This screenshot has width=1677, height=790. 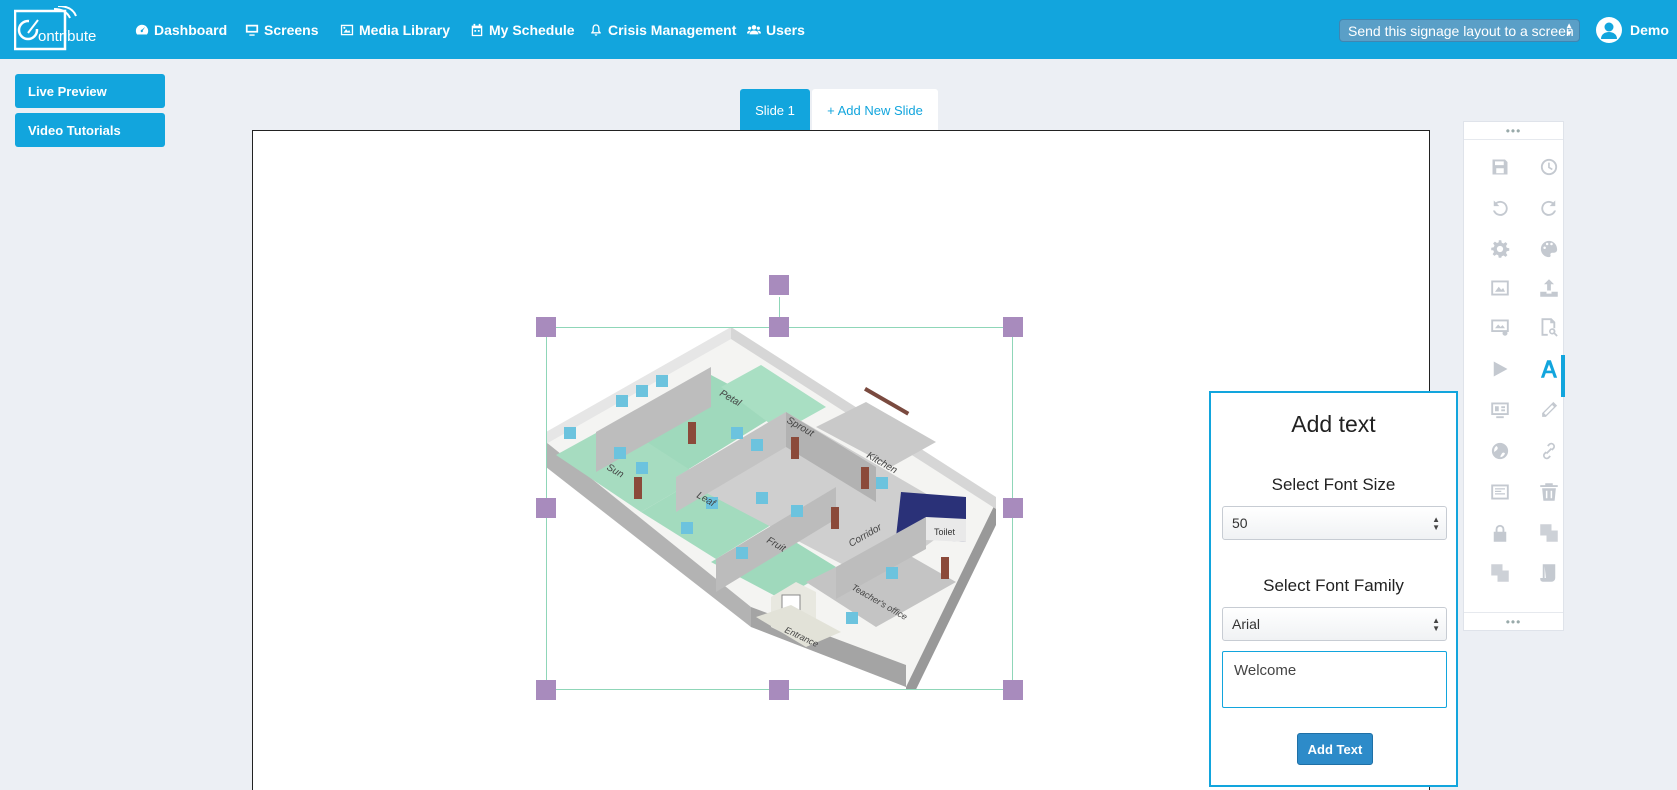 I want to click on nav-screens-label: Screens, so click(x=291, y=29).